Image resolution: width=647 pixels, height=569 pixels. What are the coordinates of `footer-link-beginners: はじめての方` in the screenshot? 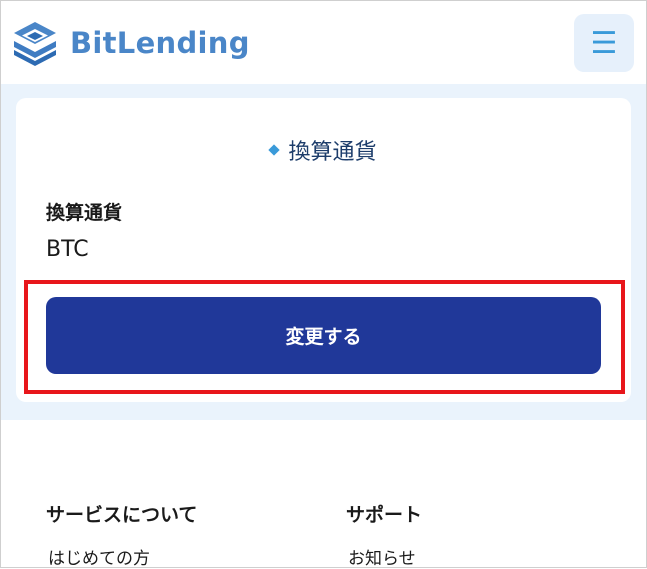 It's located at (99, 556).